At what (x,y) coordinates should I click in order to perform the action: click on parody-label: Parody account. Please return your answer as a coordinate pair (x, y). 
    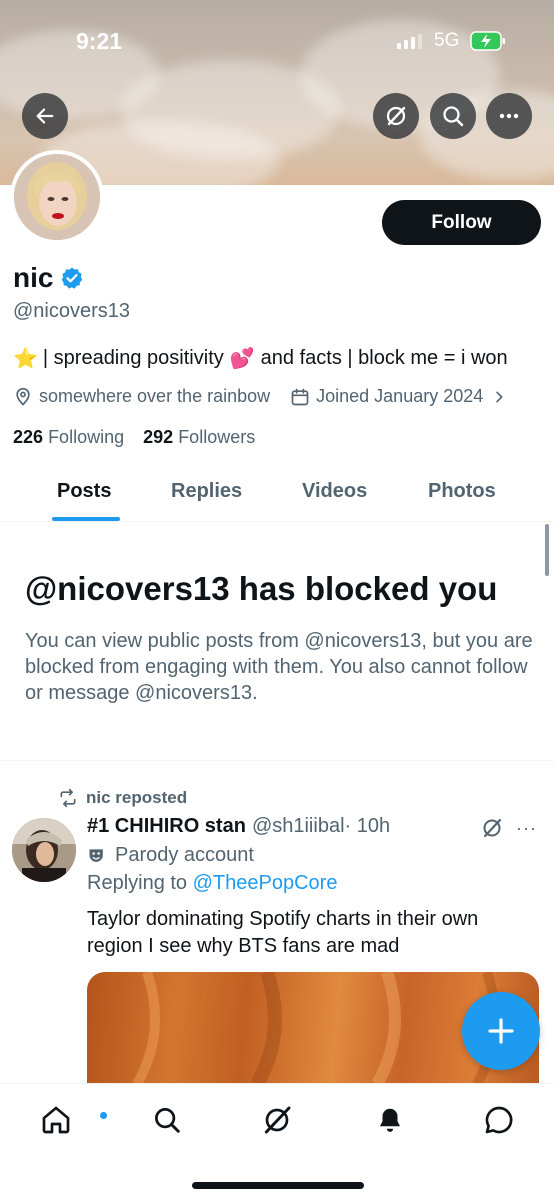
    Looking at the image, I should click on (170, 855).